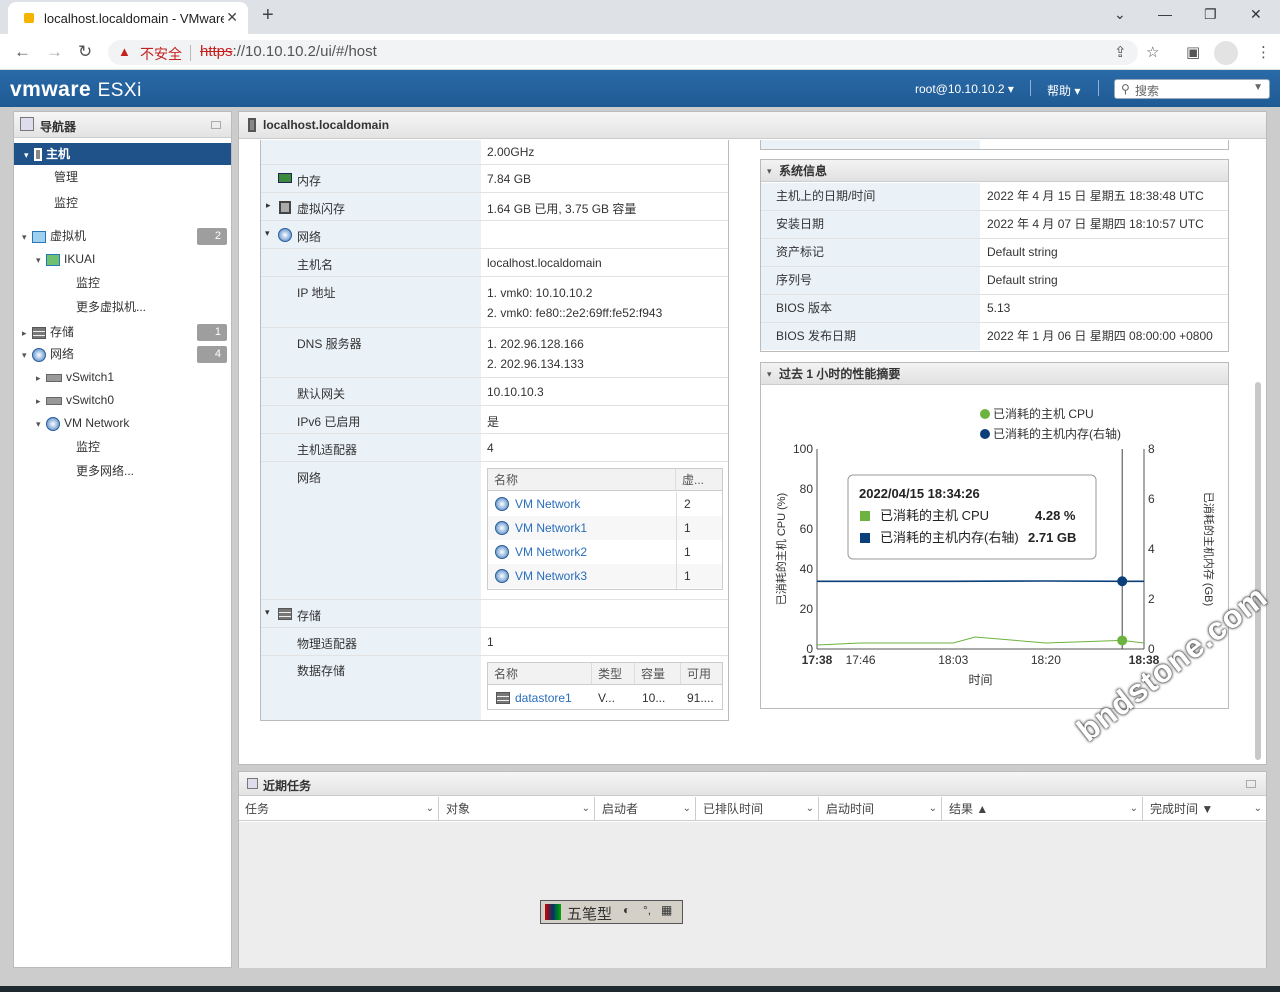 This screenshot has width=1280, height=992. Describe the element at coordinates (1210, 14) in the screenshot. I see `restore-button: ❐` at that location.